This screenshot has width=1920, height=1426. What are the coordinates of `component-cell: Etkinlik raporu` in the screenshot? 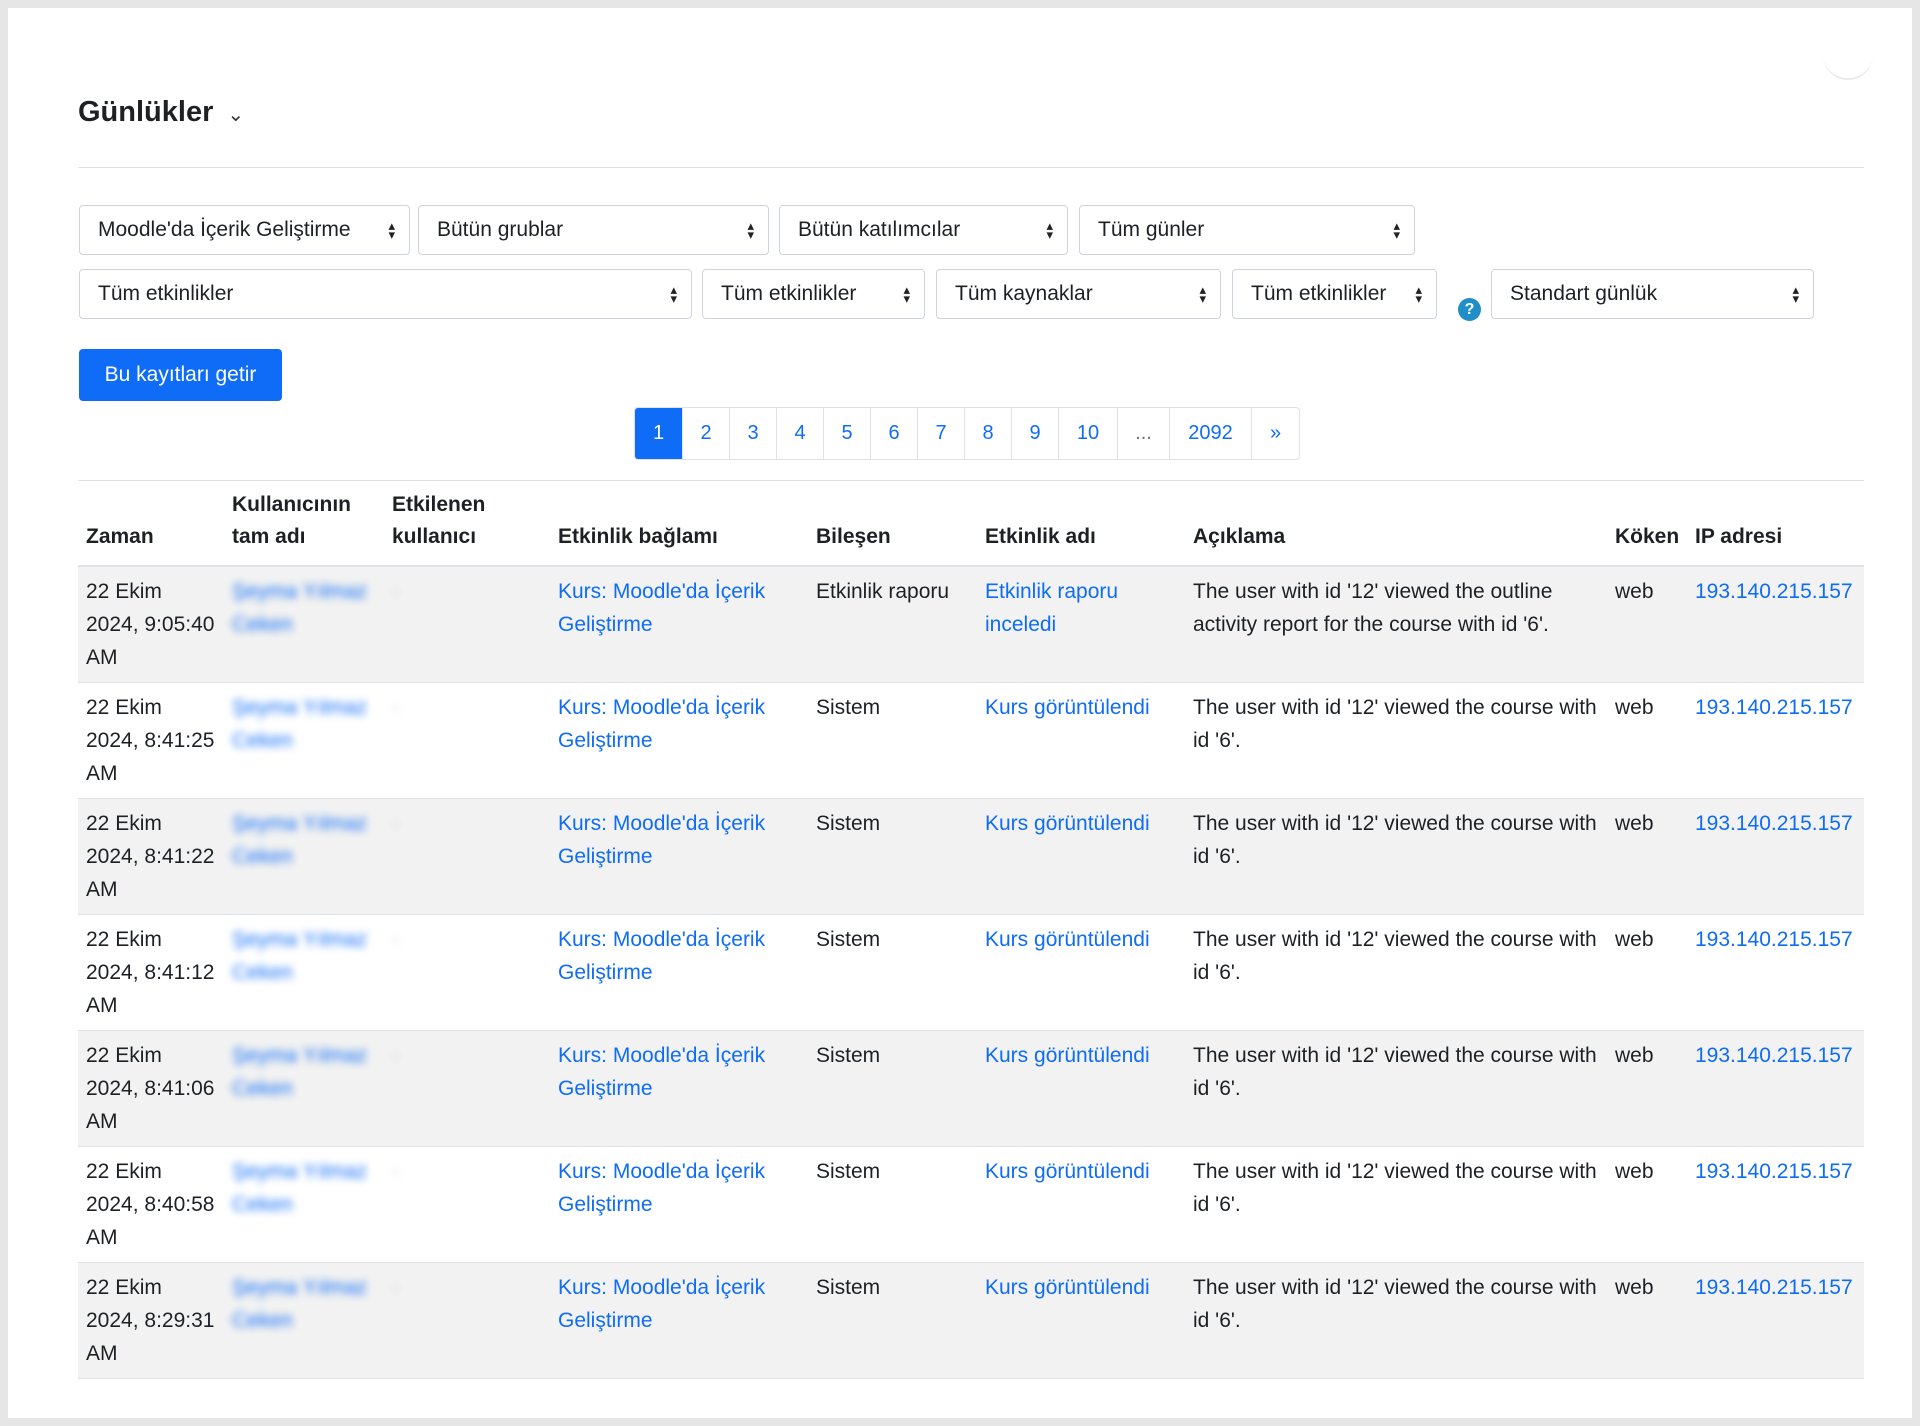 It's located at (892, 624).